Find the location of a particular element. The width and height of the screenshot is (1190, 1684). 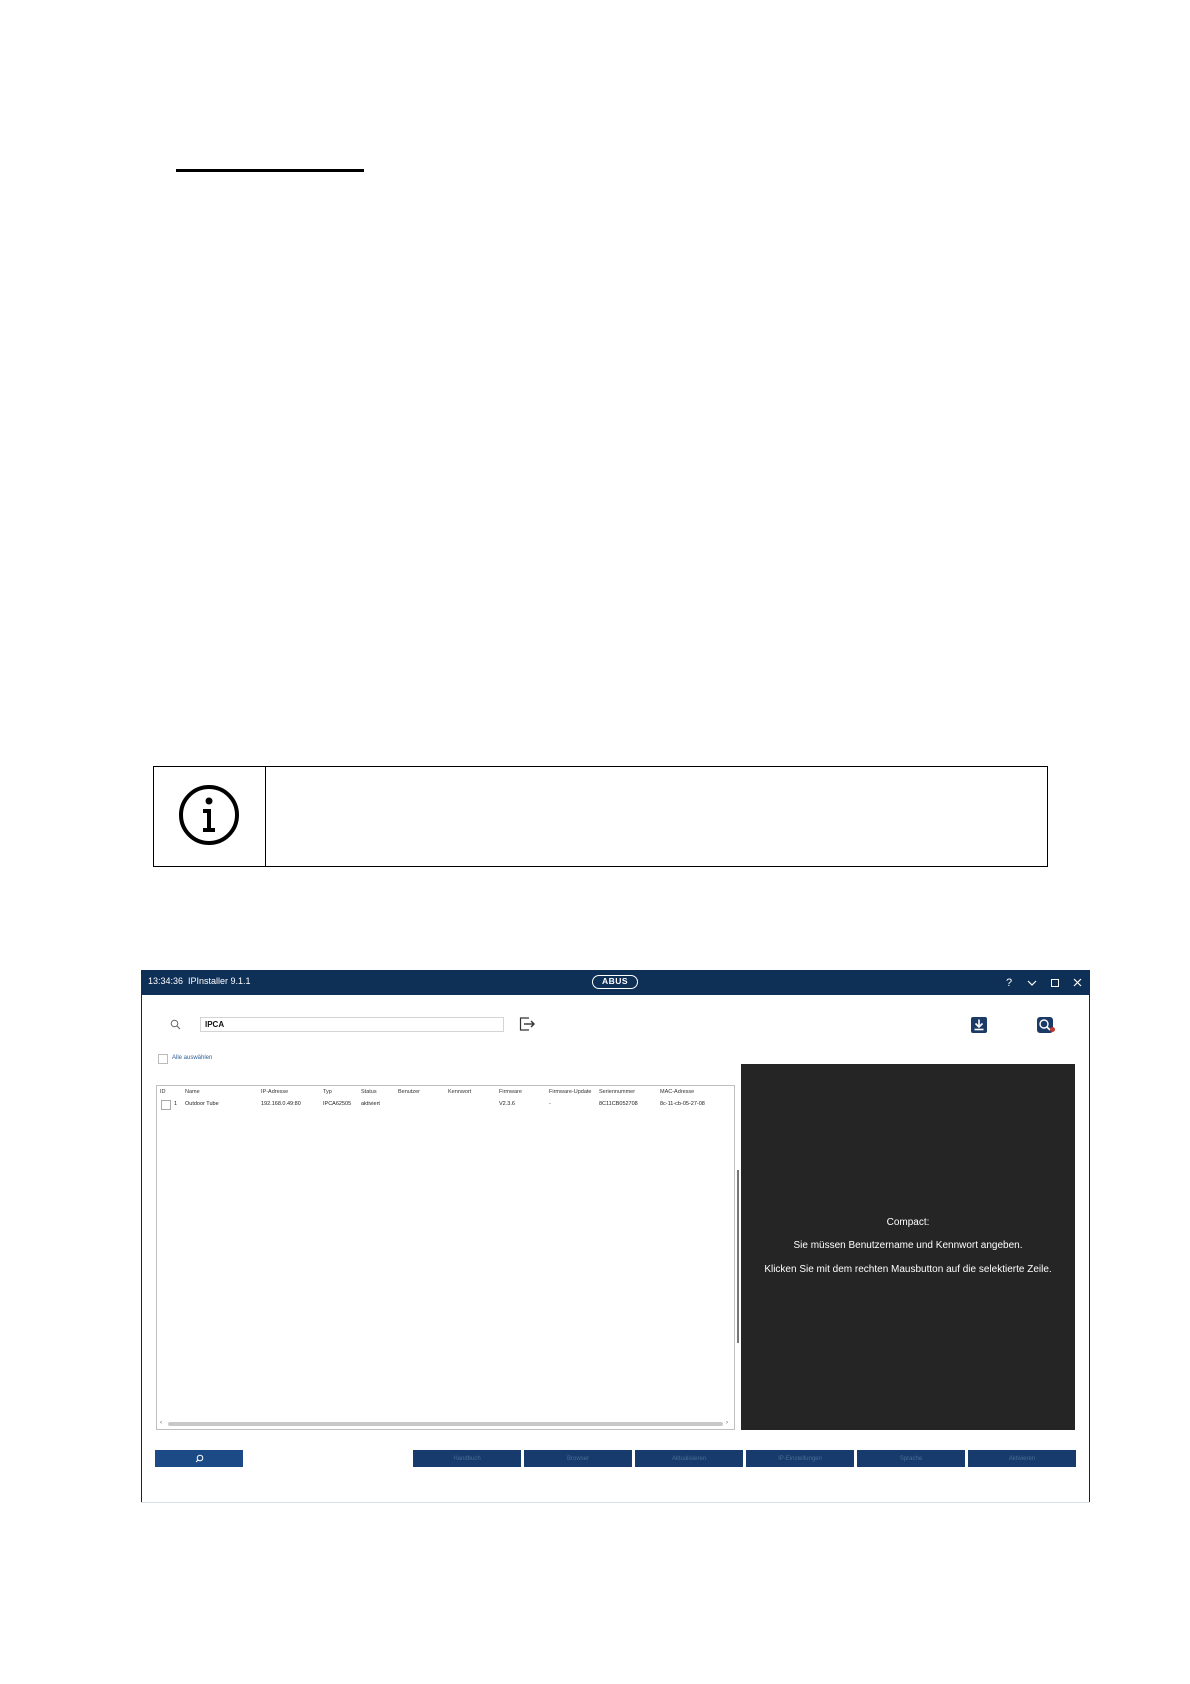

square-icon is located at coordinates (1055, 982).